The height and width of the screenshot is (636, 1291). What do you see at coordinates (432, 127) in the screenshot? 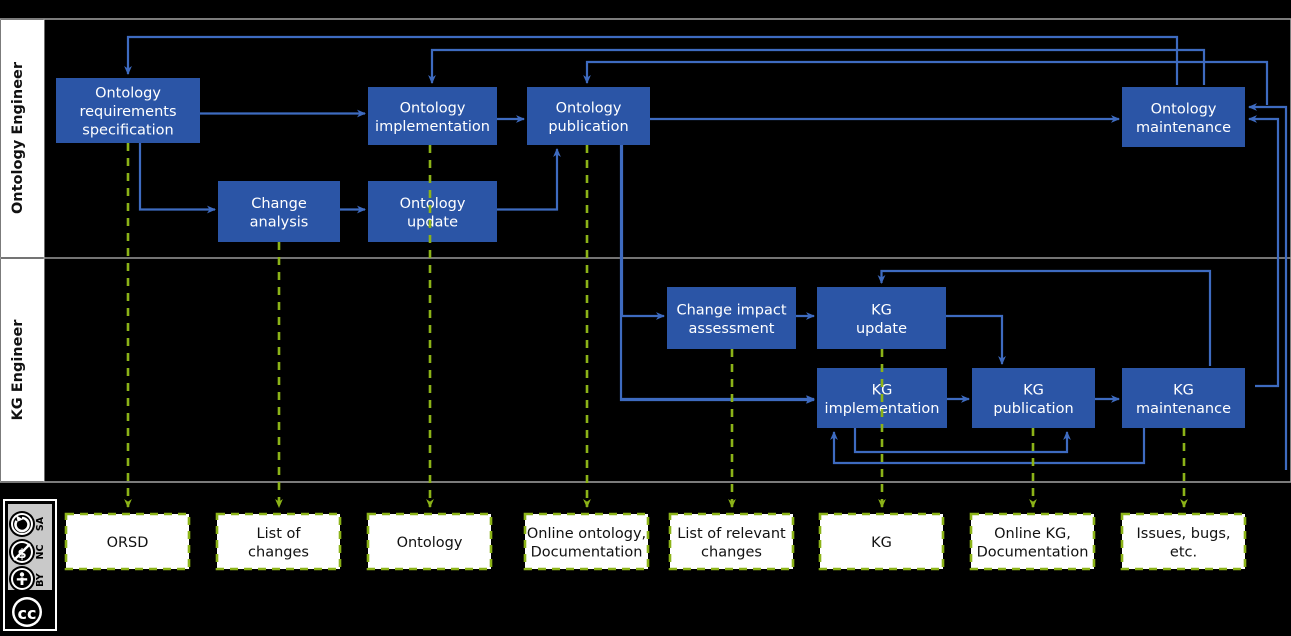
I see `process-label-line: implementation` at bounding box center [432, 127].